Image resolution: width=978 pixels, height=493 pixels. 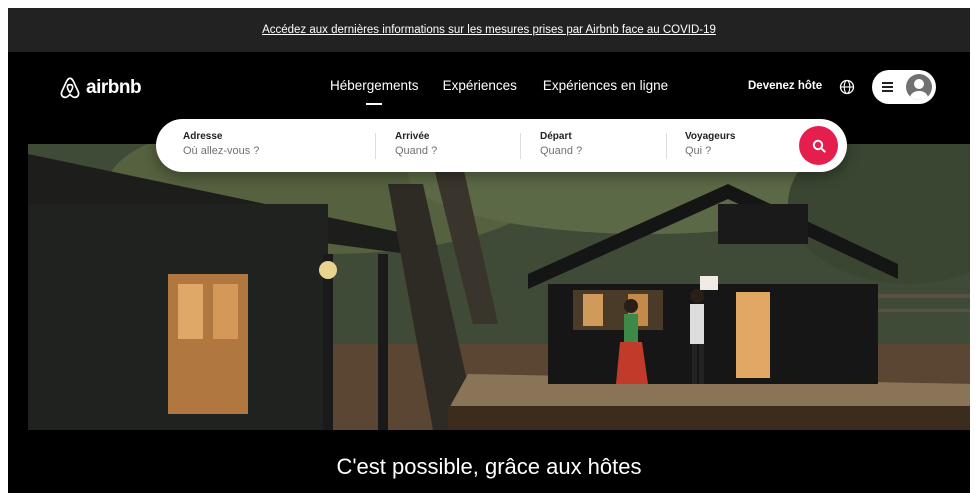 I want to click on airbnb-logo-icon, so click(x=70, y=88).